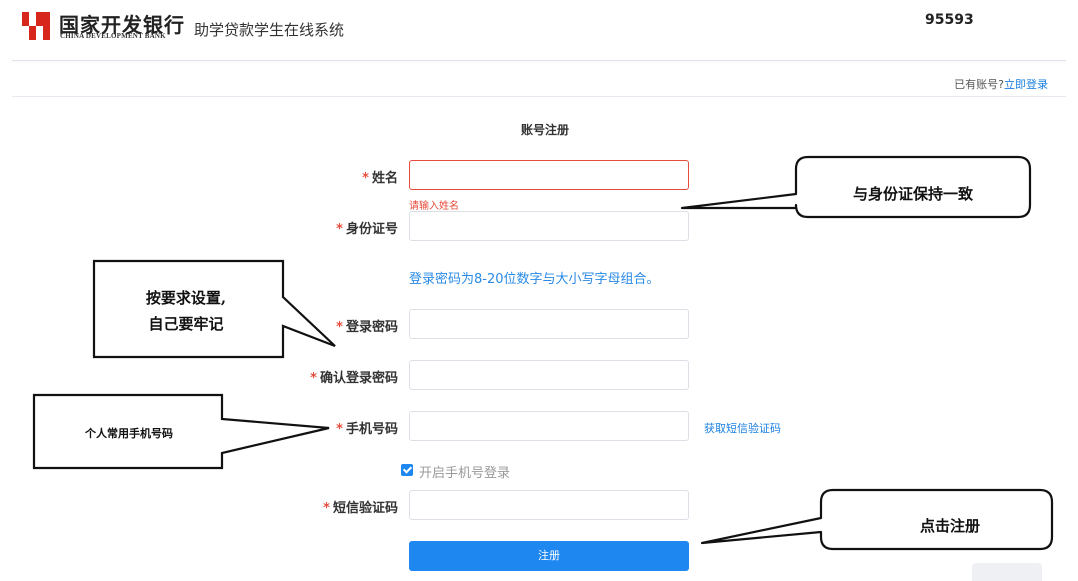 This screenshot has height=581, width=1078. Describe the element at coordinates (549, 556) in the screenshot. I see `register-button: 注册` at that location.